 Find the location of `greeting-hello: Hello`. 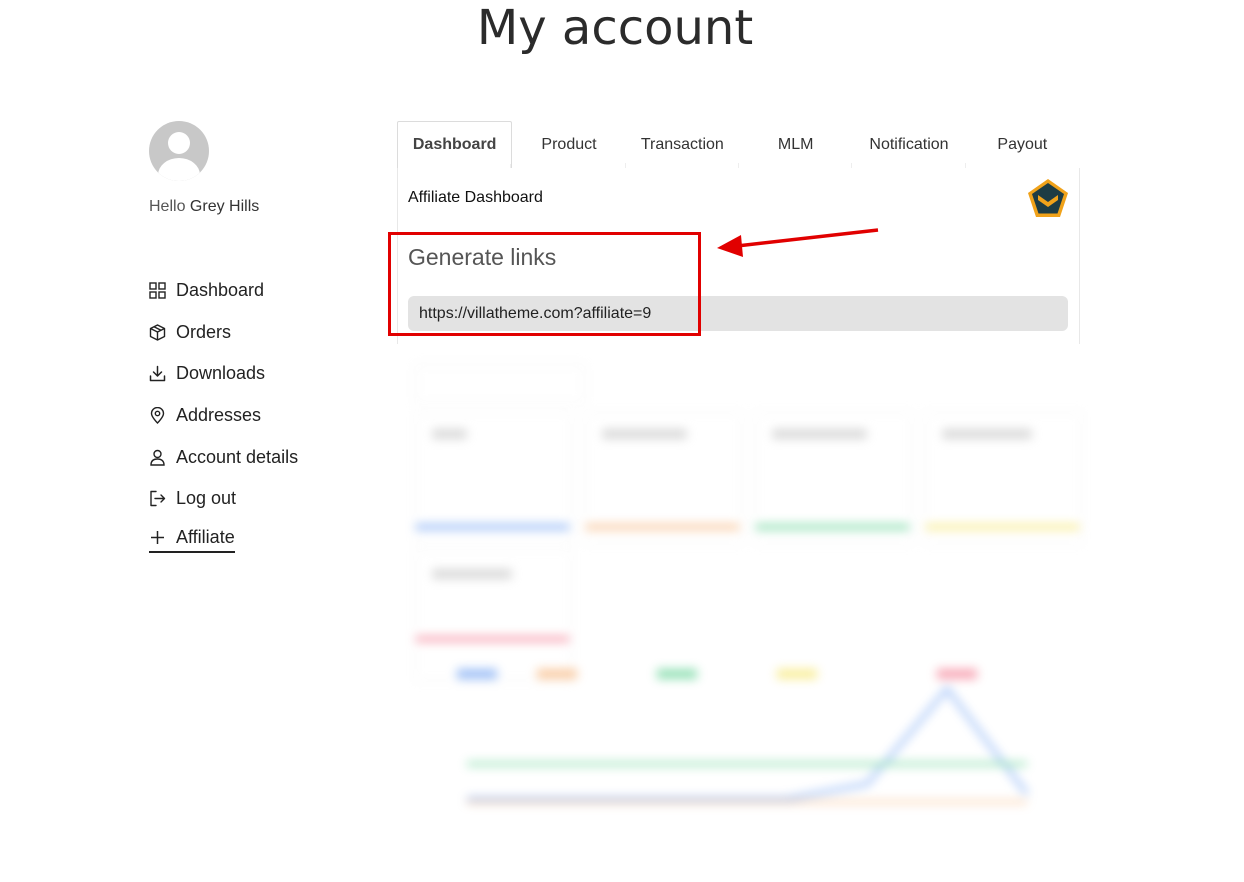

greeting-hello: Hello is located at coordinates (167, 206).